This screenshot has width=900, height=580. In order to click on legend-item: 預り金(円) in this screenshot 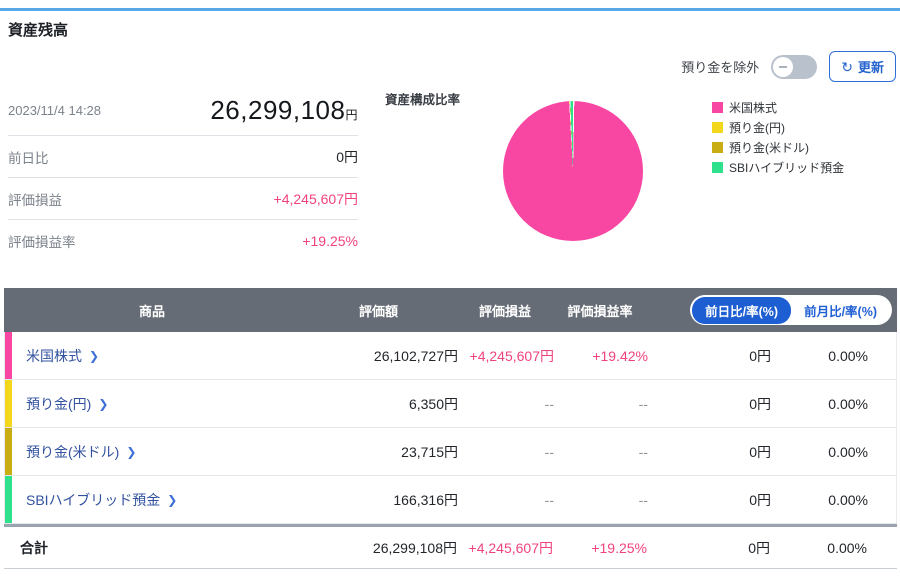, I will do `click(778, 127)`.